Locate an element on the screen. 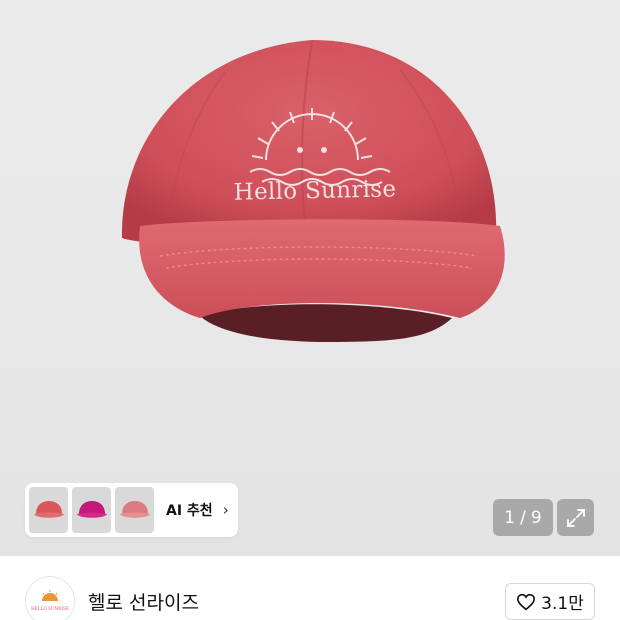 This screenshot has width=620, height=620. pink-cap-thumbnail-icon is located at coordinates (134, 509).